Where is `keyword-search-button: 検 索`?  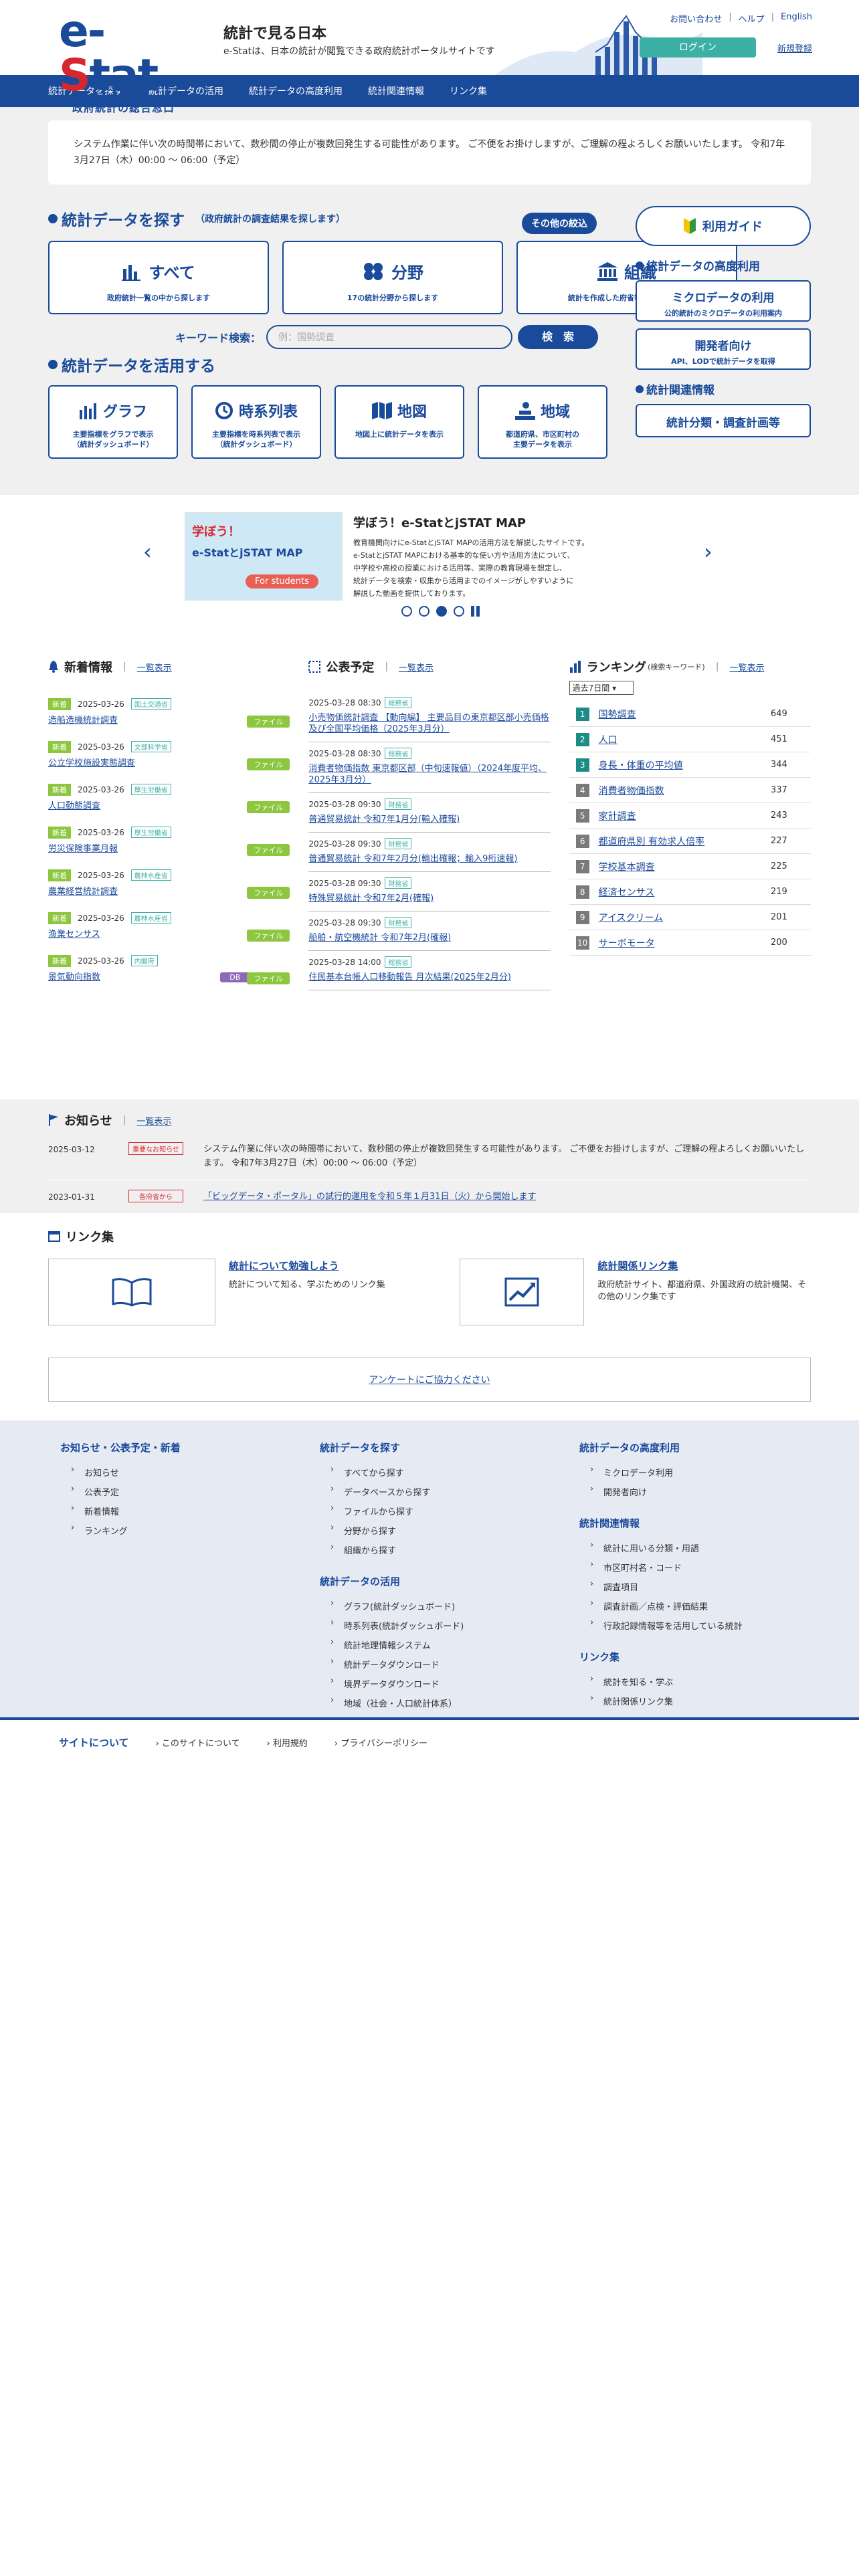
keyword-search-button: 検 索 is located at coordinates (558, 337).